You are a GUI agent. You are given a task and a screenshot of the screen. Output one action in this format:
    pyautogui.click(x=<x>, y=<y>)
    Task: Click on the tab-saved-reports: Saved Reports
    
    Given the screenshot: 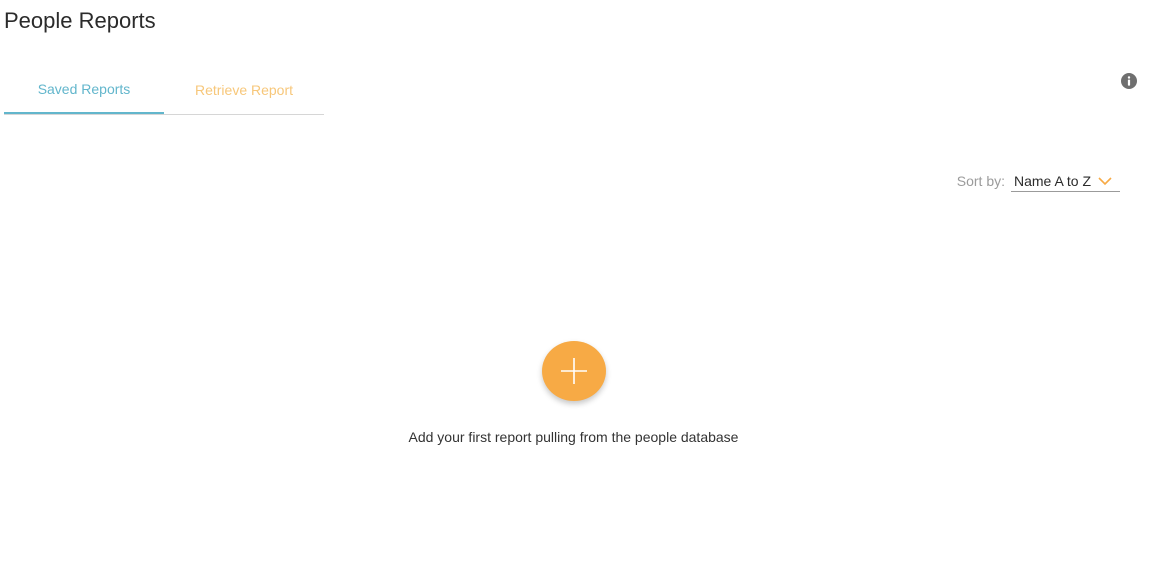 What is the action you would take?
    pyautogui.click(x=84, y=90)
    